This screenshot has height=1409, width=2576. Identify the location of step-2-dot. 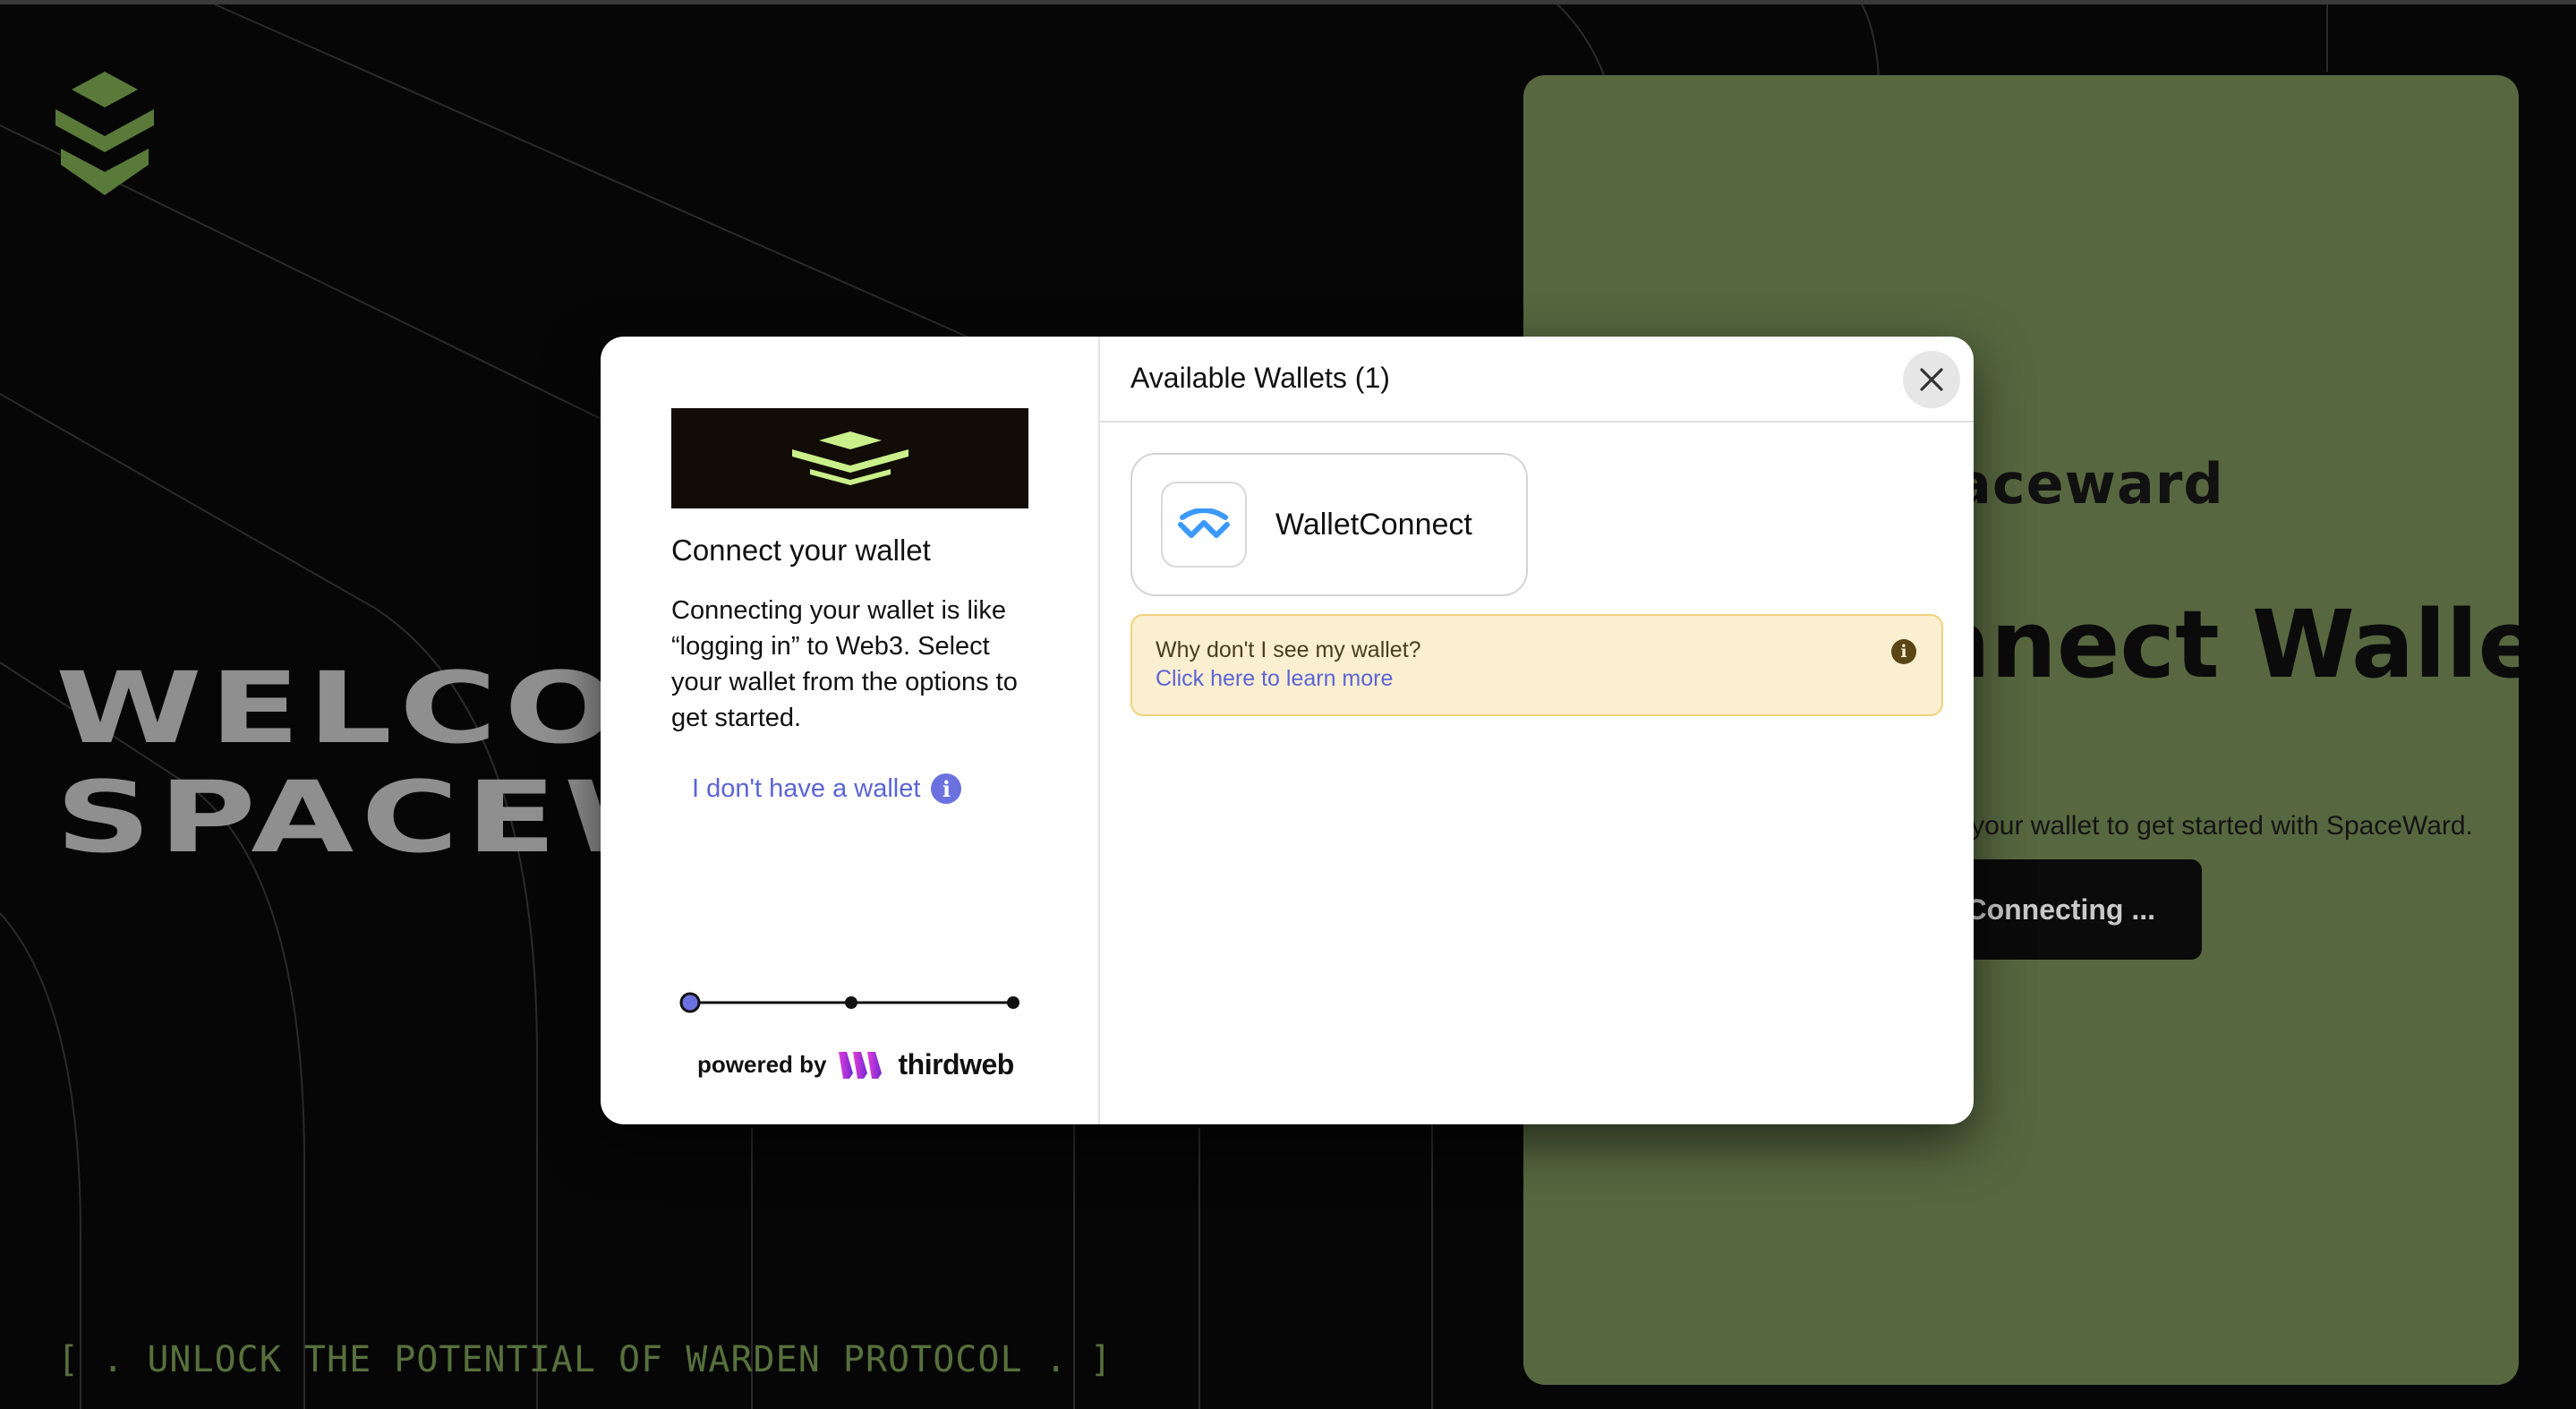
(851, 1003).